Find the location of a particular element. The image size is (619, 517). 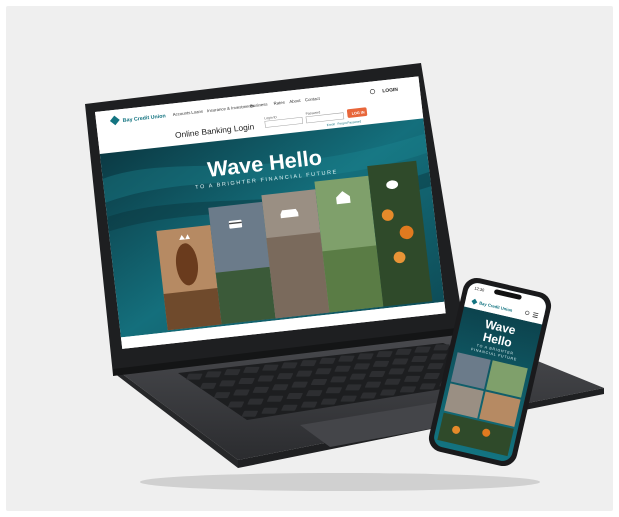

drop-shadow is located at coordinates (340, 482).